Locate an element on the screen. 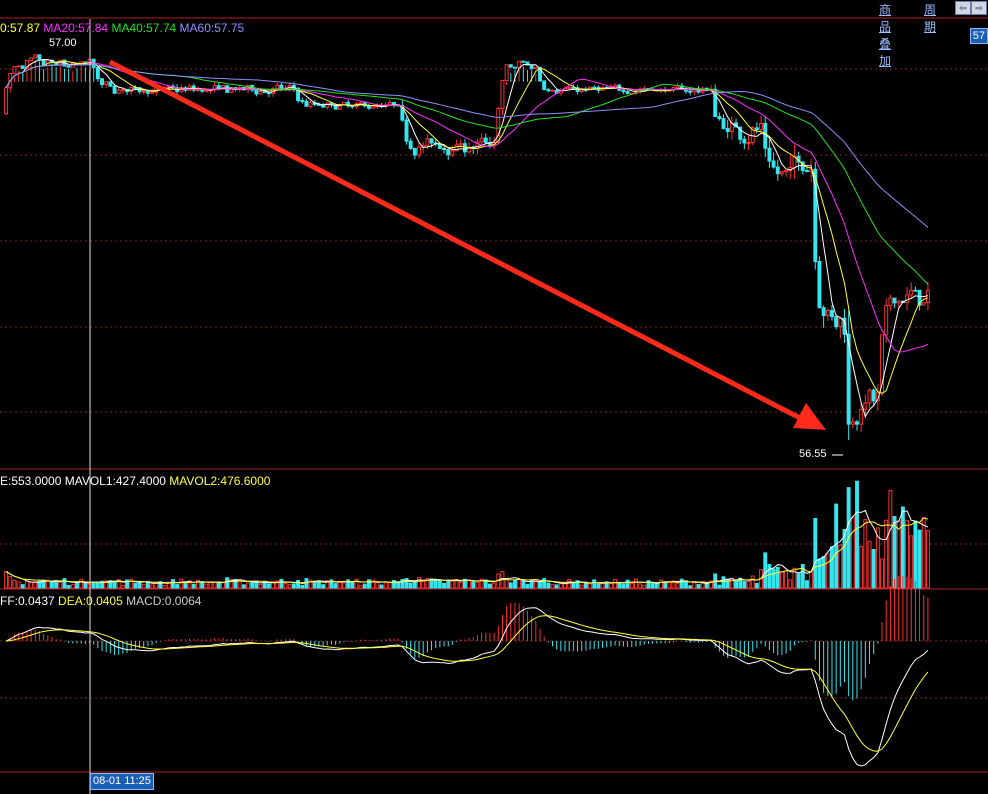 The image size is (988, 794). mavol2-line is located at coordinates (467, 550).